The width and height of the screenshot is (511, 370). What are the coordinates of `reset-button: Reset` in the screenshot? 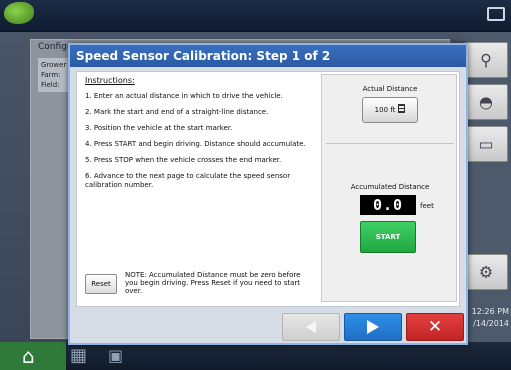 It's located at (101, 284).